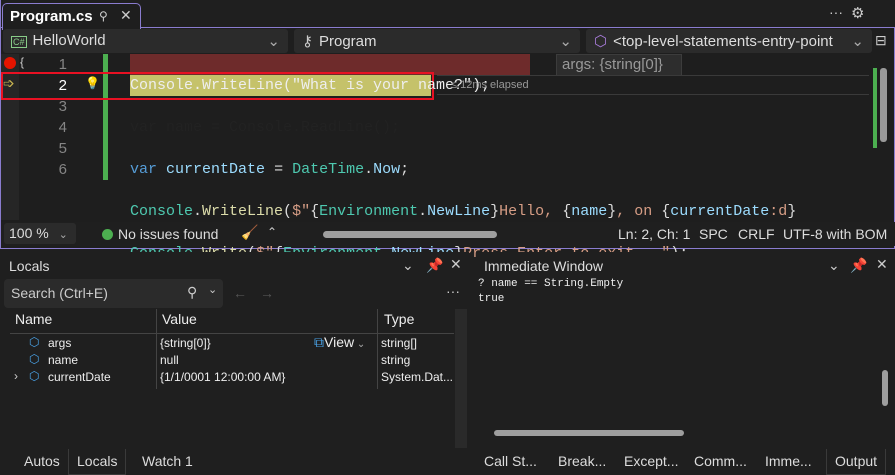 The height and width of the screenshot is (475, 895). I want to click on chevron-up-icon: ⌃, so click(272, 232).